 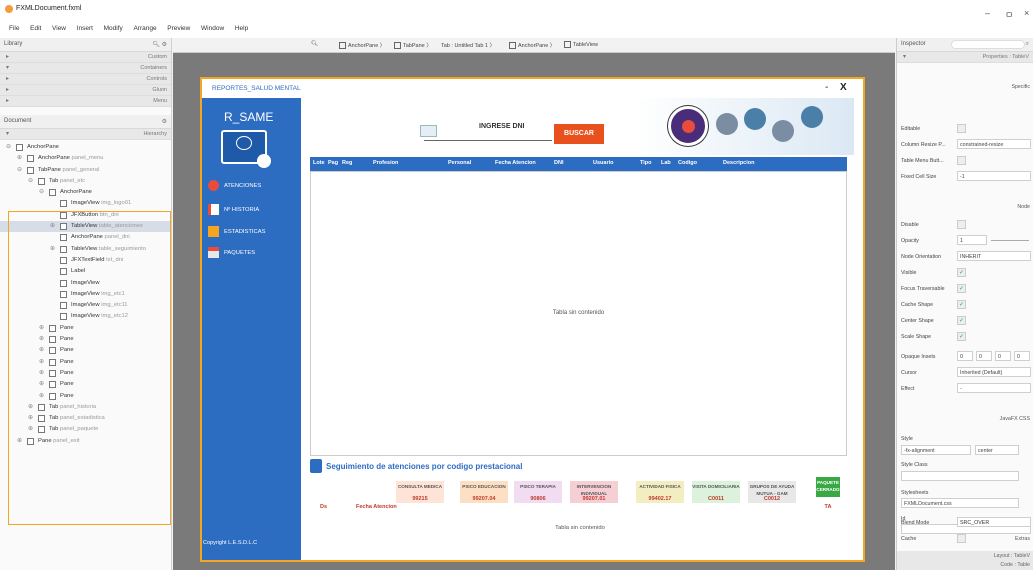 What do you see at coordinates (85, 28) in the screenshot?
I see `menu-insert: Insert` at bounding box center [85, 28].